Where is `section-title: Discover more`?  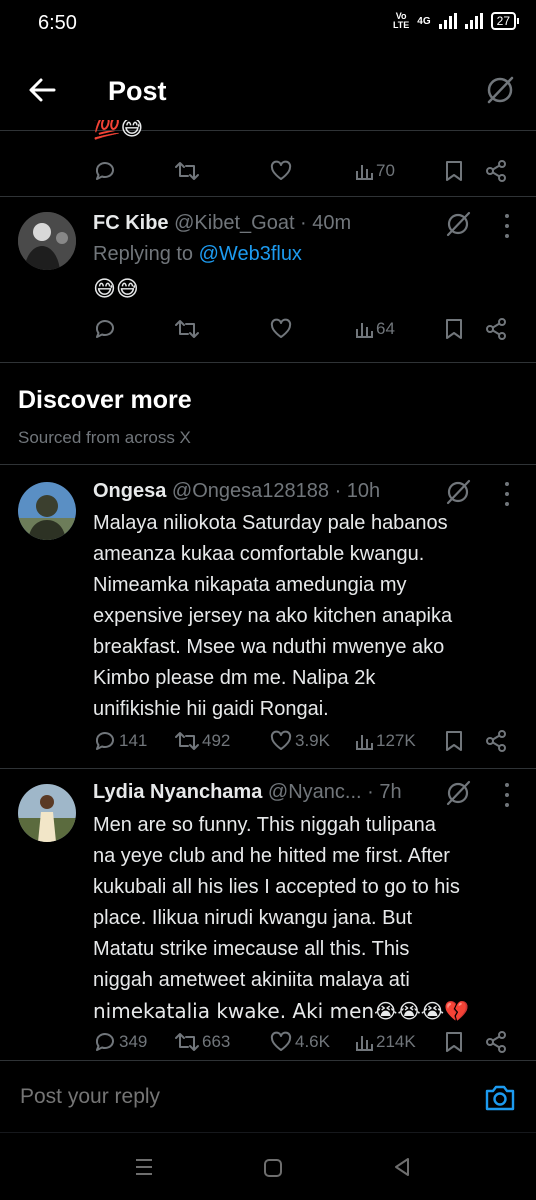 section-title: Discover more is located at coordinates (105, 400).